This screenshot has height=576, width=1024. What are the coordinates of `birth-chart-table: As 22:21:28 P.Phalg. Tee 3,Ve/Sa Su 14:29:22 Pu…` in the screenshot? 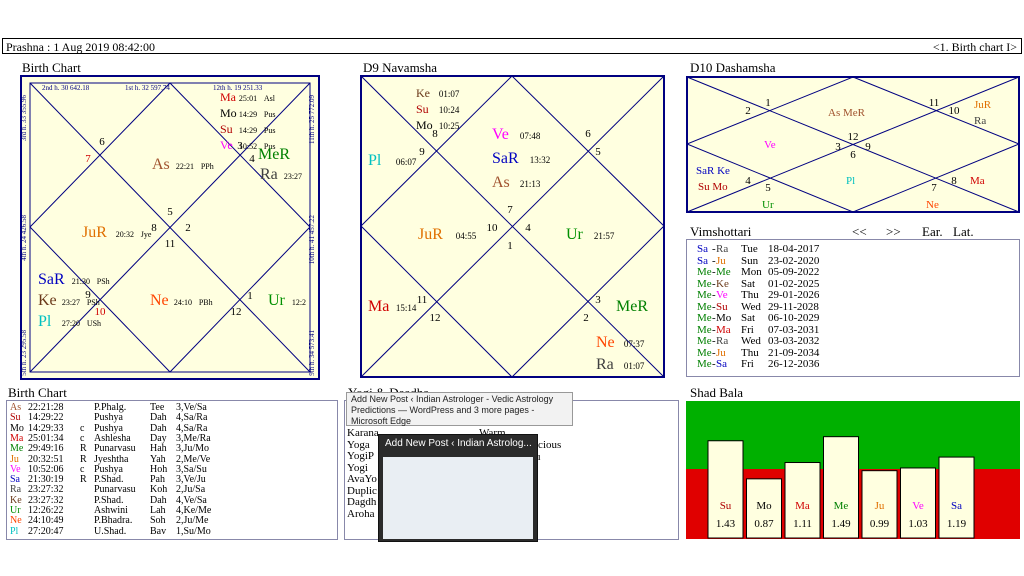 It's located at (172, 470).